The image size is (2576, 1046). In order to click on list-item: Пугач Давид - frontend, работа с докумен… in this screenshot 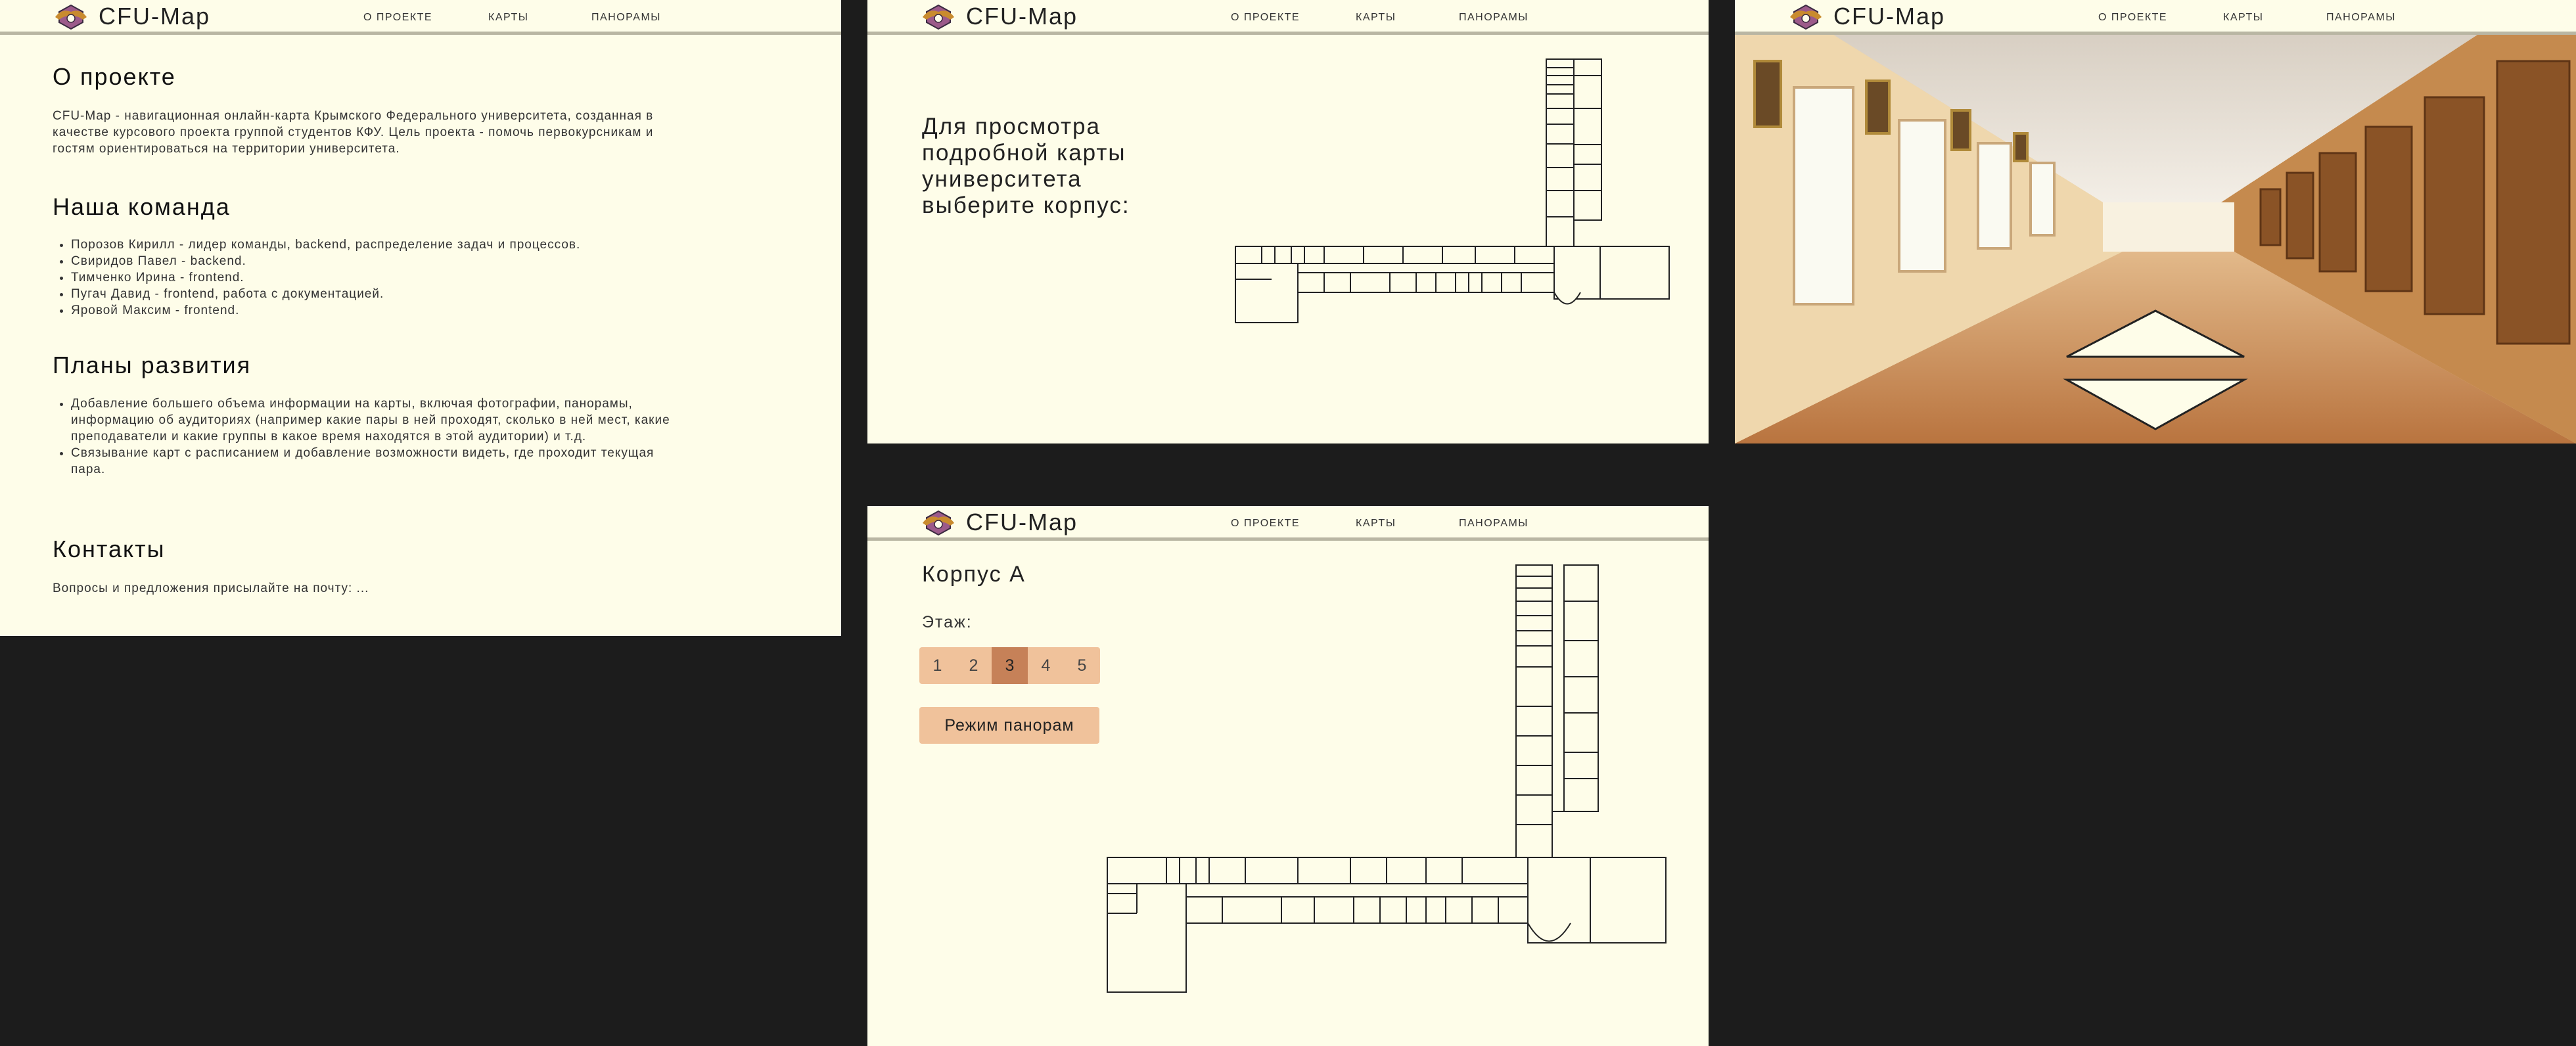, I will do `click(380, 294)`.